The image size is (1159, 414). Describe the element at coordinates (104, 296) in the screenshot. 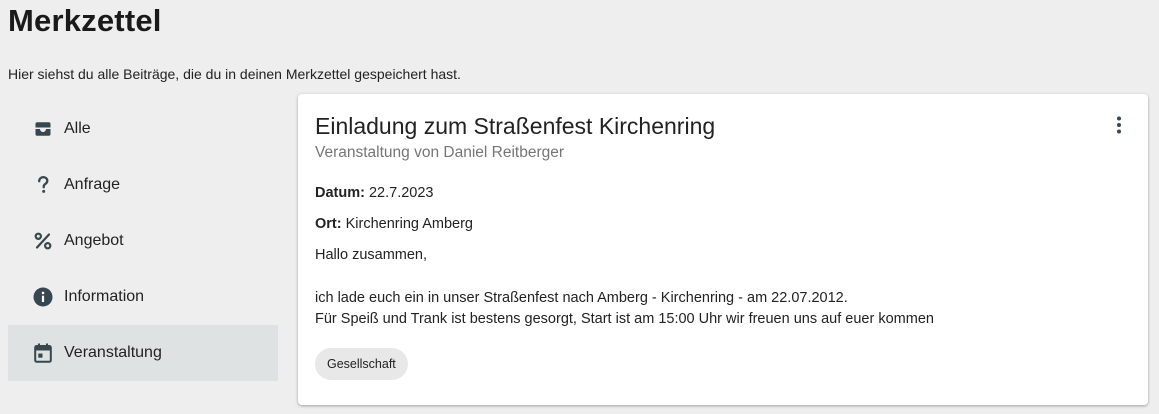

I see `sidebar-item-label: Information` at that location.